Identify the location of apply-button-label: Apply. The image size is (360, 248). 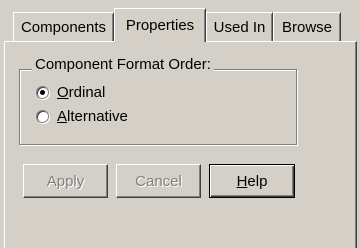
(65, 181).